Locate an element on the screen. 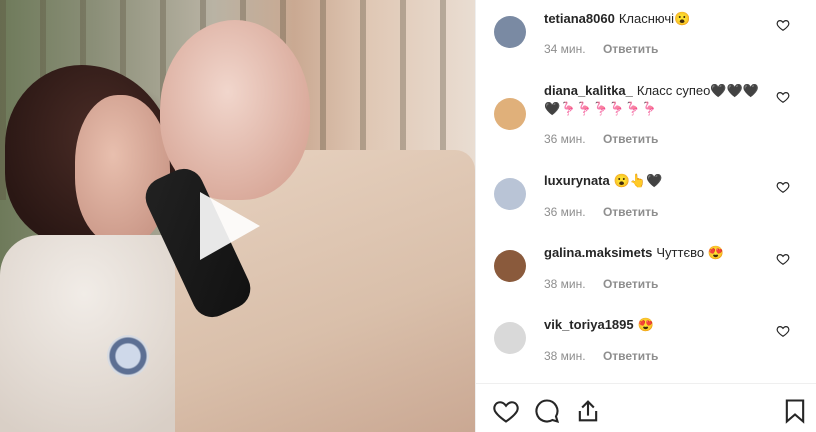  comment-body: Чуттєво 😍 is located at coordinates (690, 252).